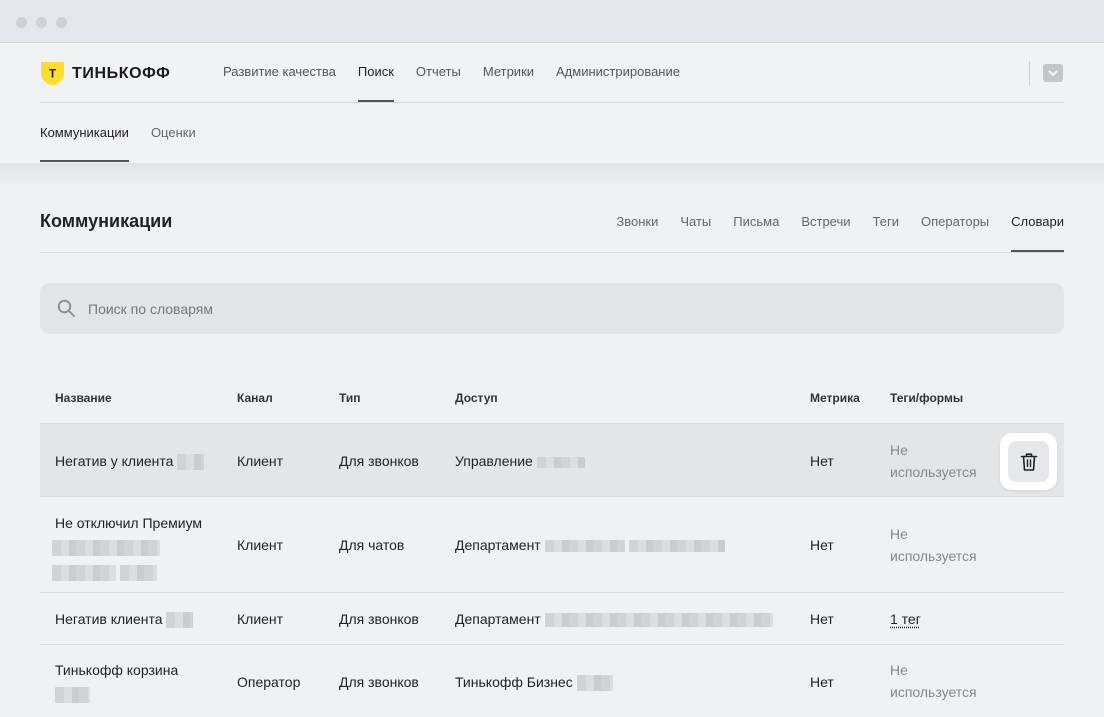 The image size is (1104, 717). What do you see at coordinates (375, 83) in the screenshot?
I see `topnav-item-search: Поиск` at bounding box center [375, 83].